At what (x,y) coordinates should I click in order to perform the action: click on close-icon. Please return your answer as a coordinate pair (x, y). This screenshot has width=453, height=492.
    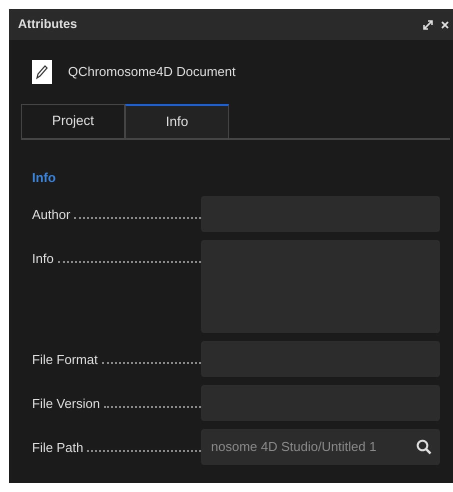
    Looking at the image, I should click on (445, 24).